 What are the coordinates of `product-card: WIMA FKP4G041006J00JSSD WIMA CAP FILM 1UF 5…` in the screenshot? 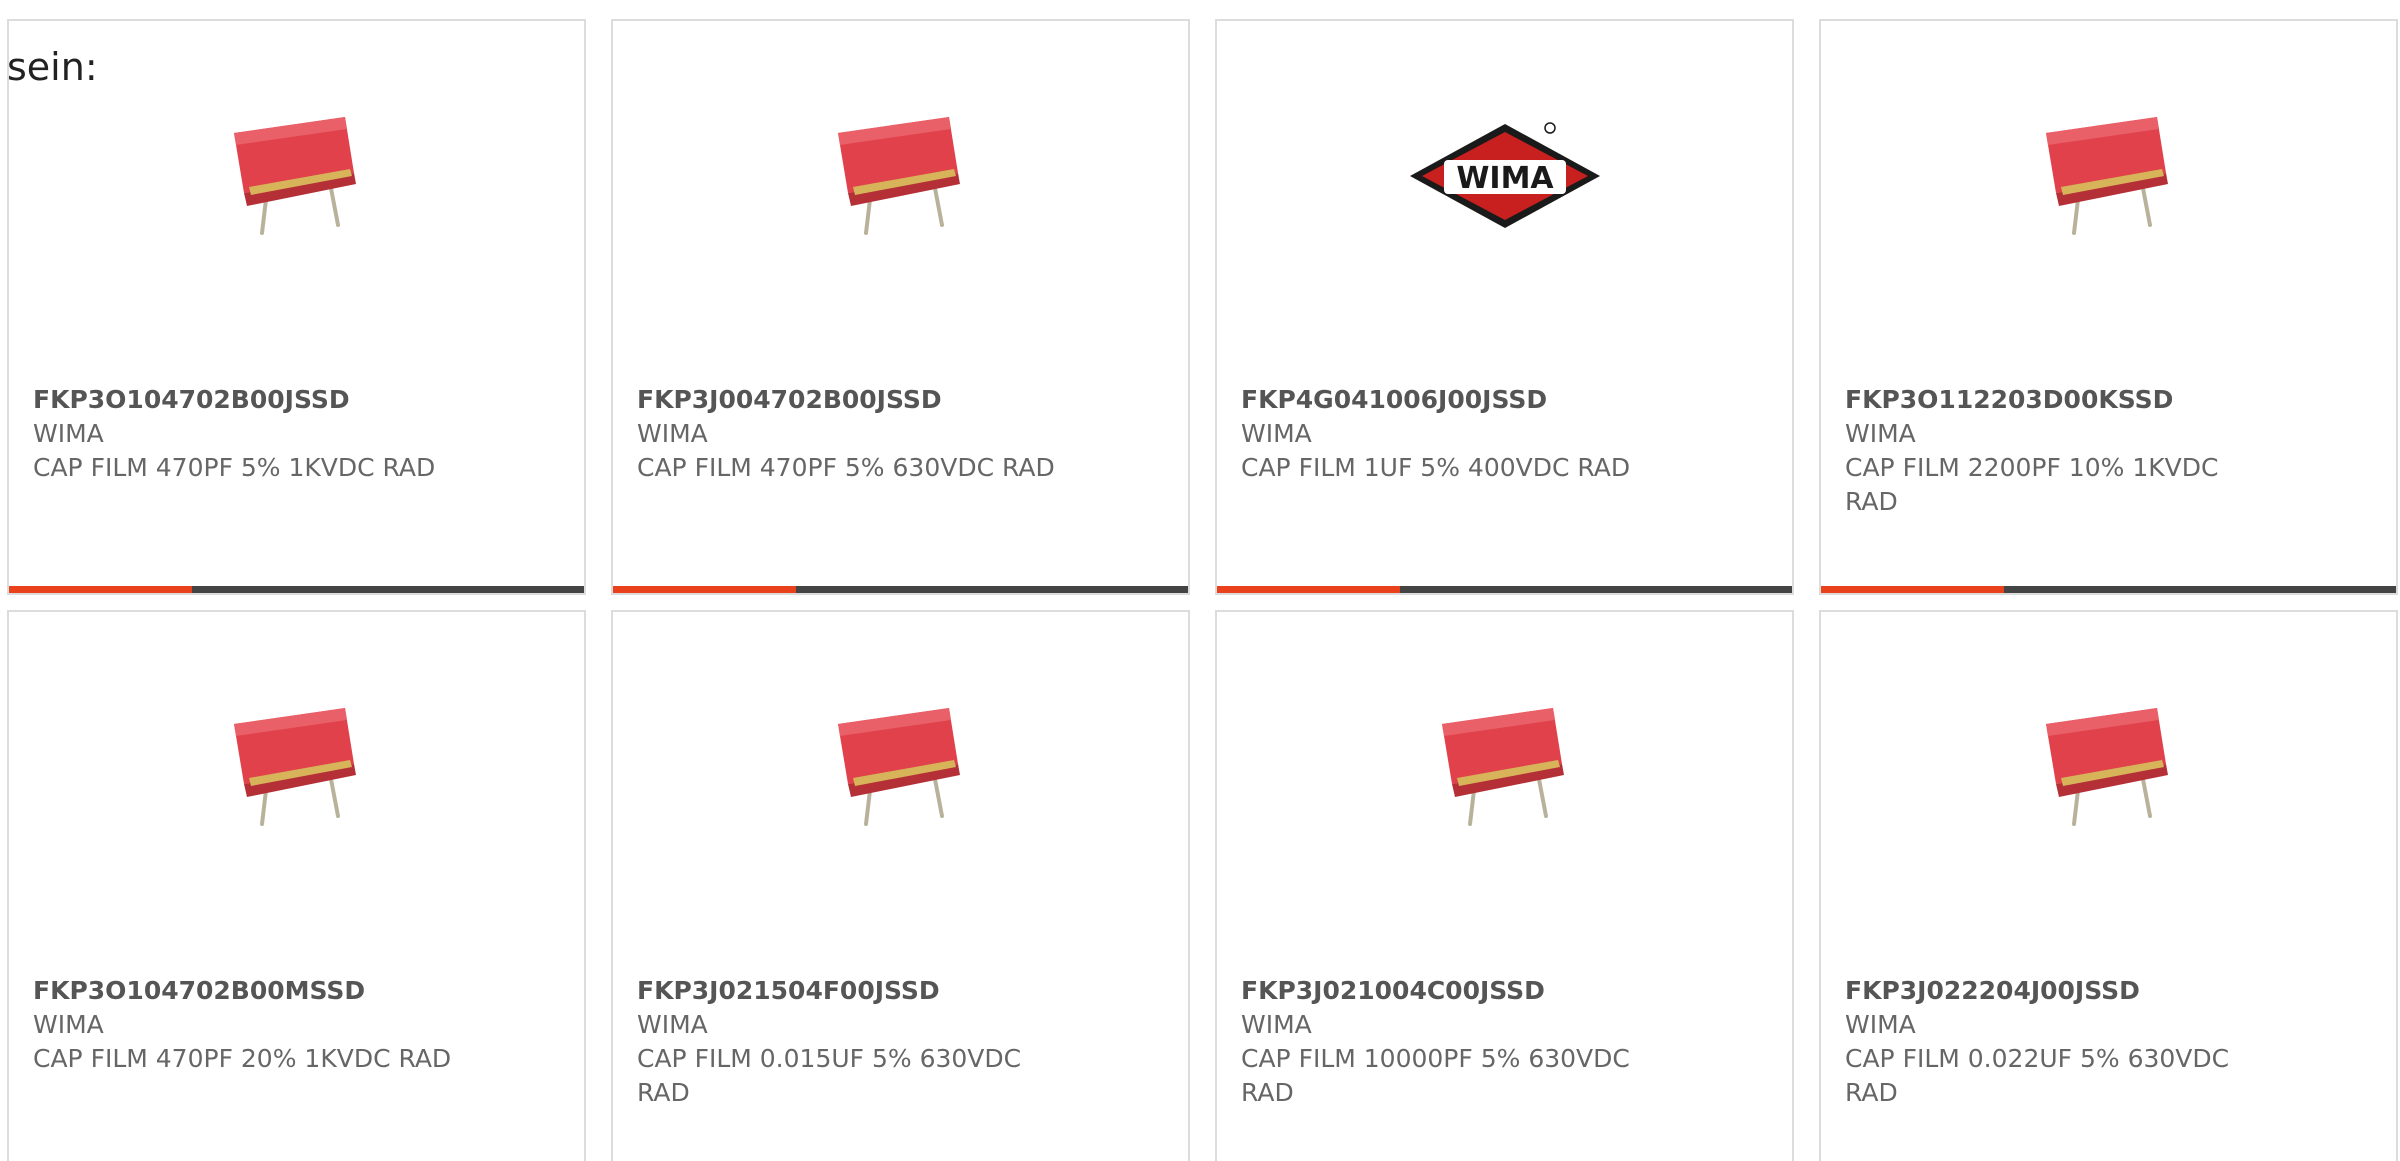 It's located at (1504, 307).